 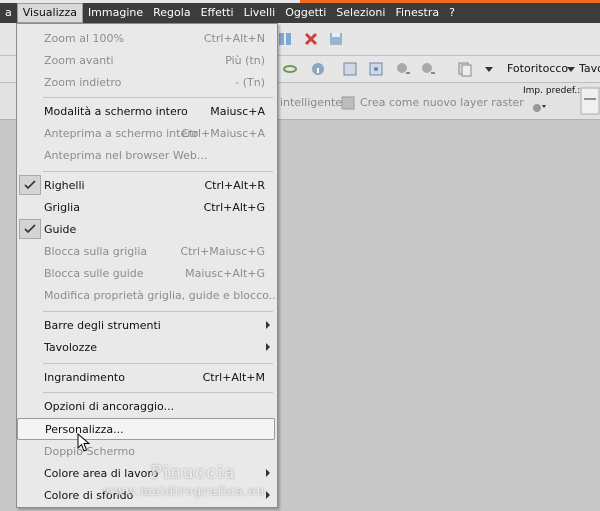 I want to click on raster-checkbox-label: Crea come nuovo layer raster, so click(x=442, y=102).